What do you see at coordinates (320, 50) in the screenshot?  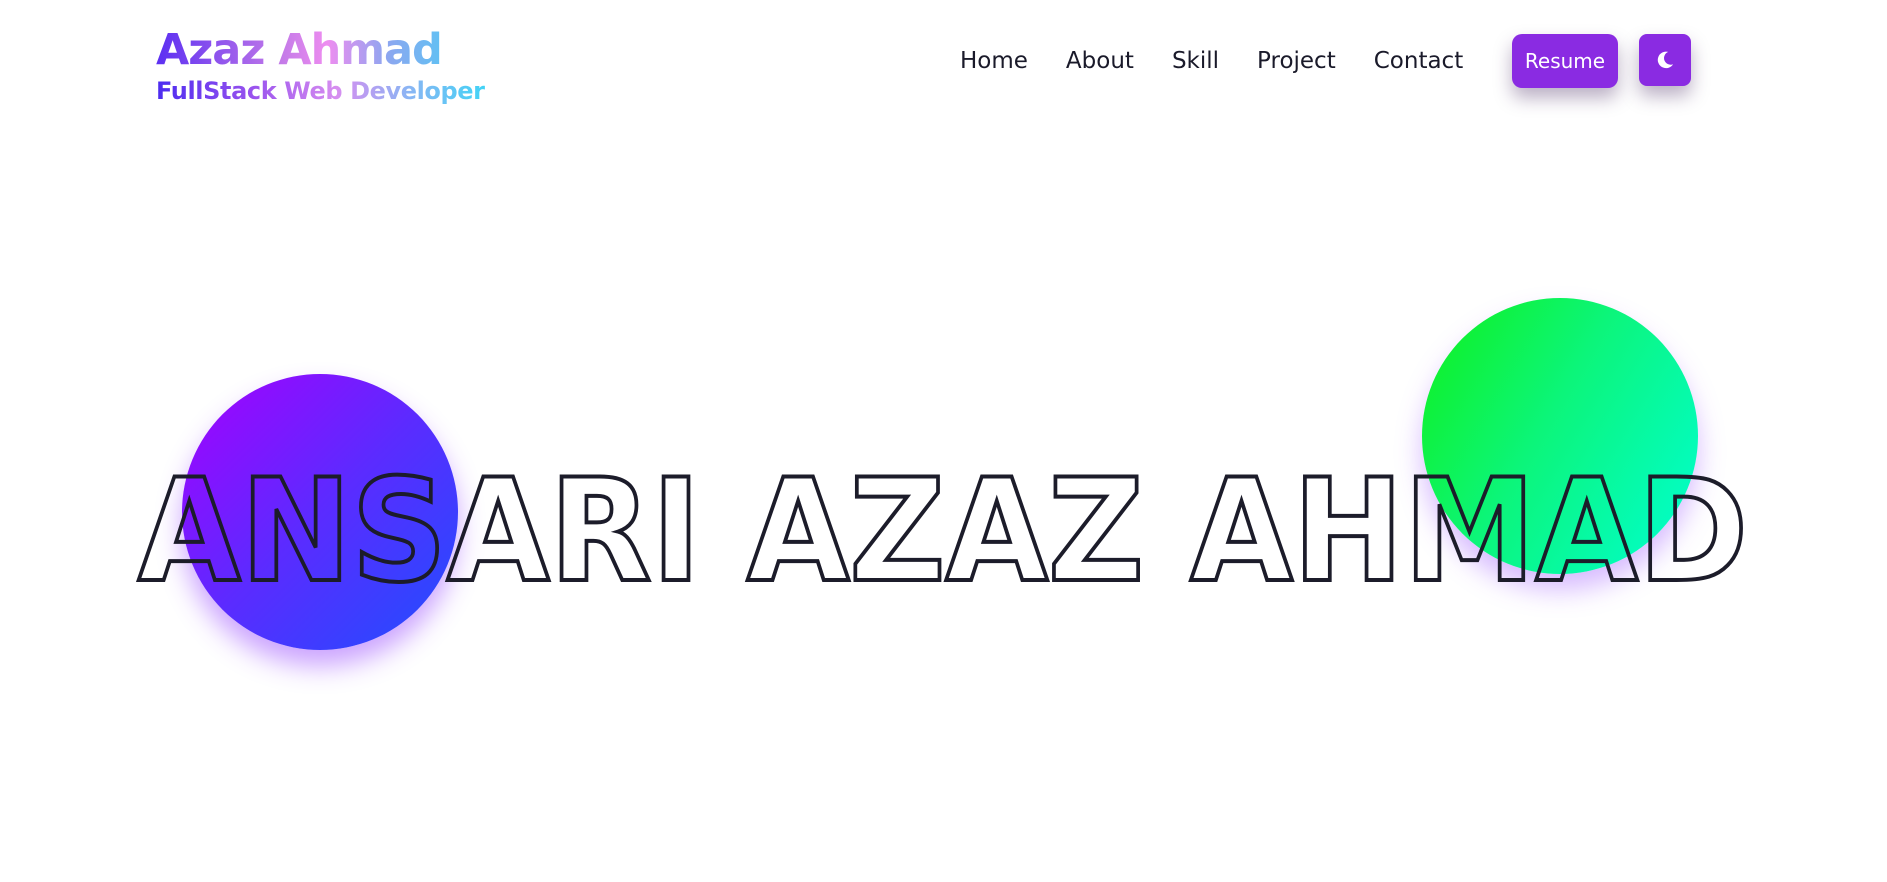 I see `brand-name: Azaz Ahmad` at bounding box center [320, 50].